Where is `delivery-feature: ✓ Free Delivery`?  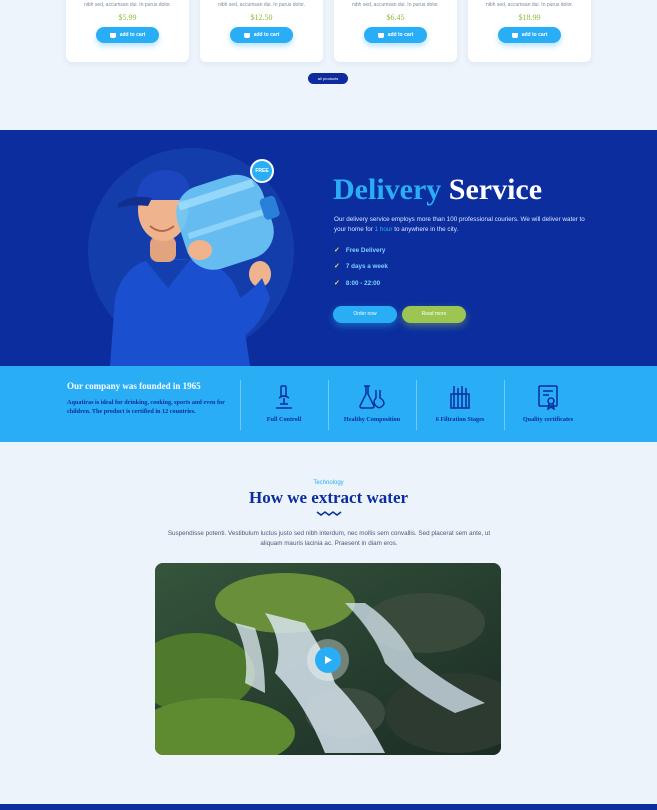
delivery-feature: ✓ Free Delivery is located at coordinates (359, 250).